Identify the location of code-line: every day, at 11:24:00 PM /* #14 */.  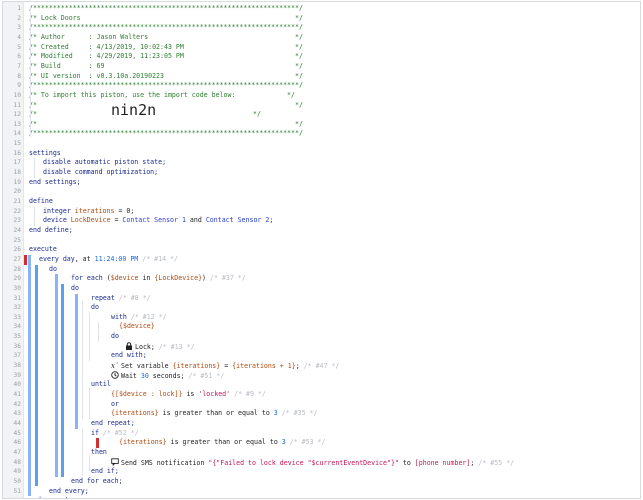
(108, 260).